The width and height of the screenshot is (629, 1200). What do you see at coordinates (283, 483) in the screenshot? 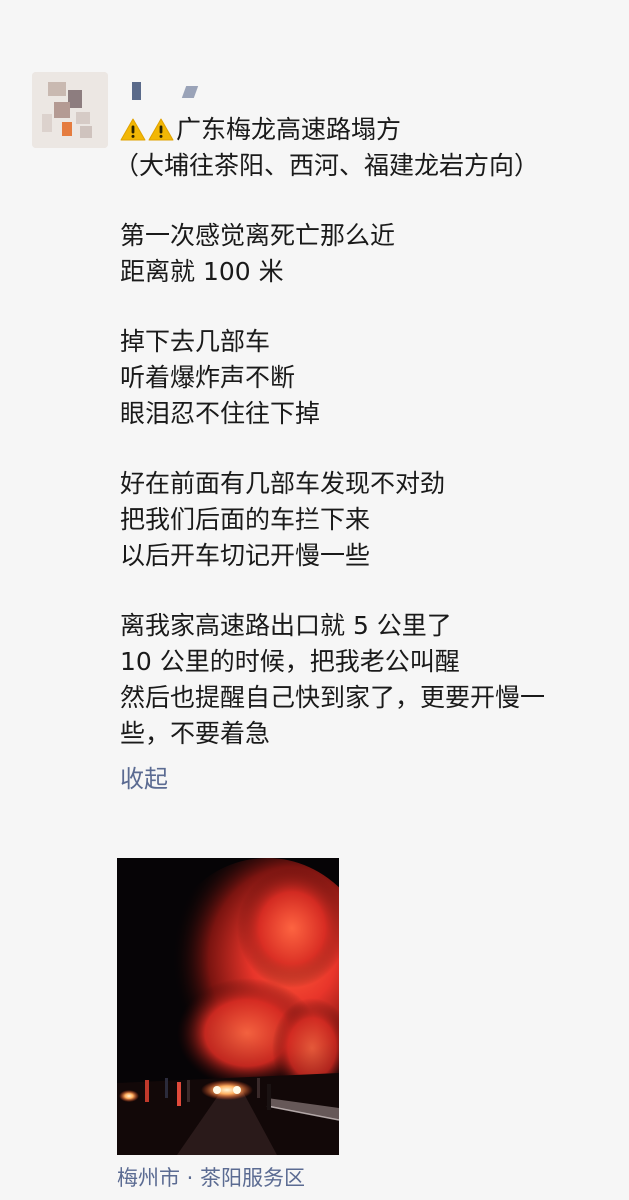
I see `paragraph-line: 好在前面有几部车发现不对劲` at bounding box center [283, 483].